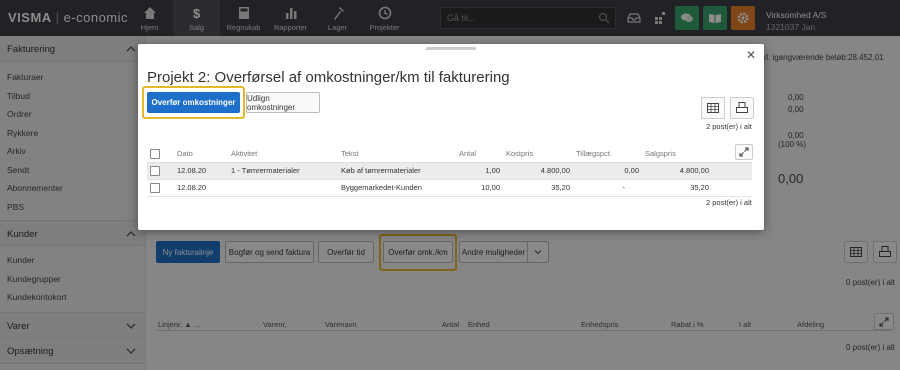 The width and height of the screenshot is (900, 370). I want to click on col-kostpris: Kostpris, so click(541, 154).